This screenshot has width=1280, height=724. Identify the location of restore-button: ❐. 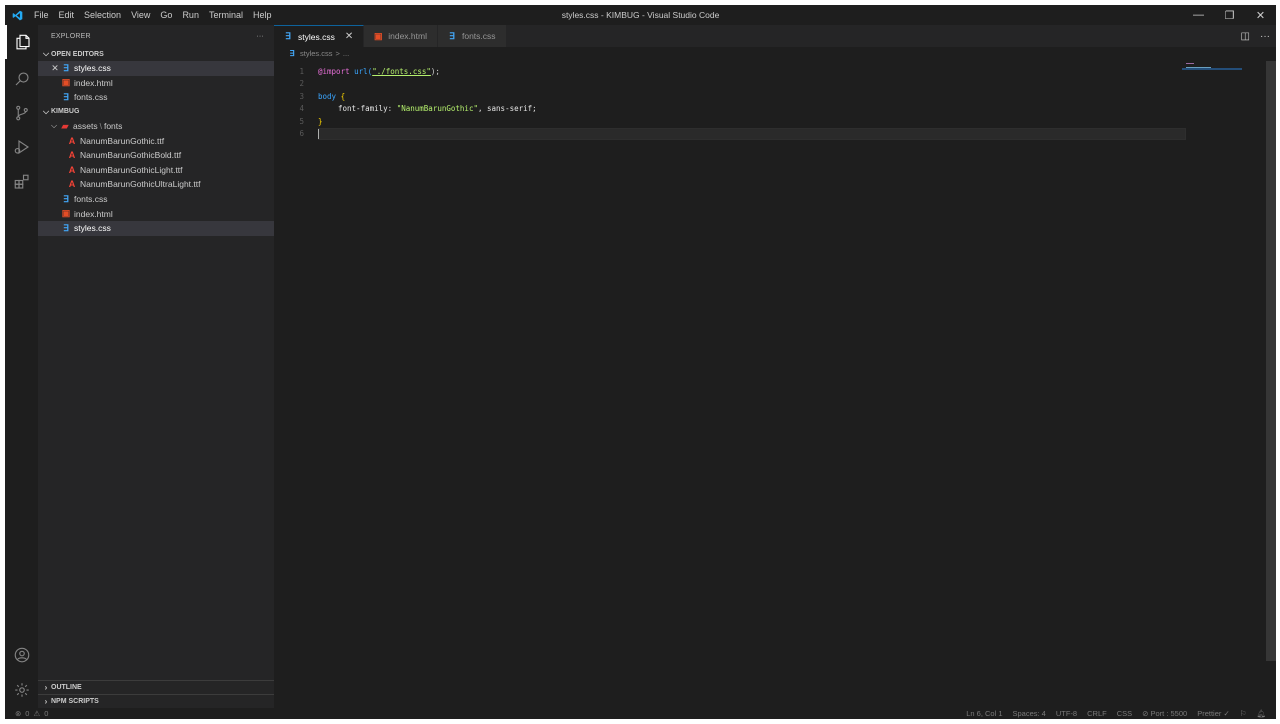
(1229, 15).